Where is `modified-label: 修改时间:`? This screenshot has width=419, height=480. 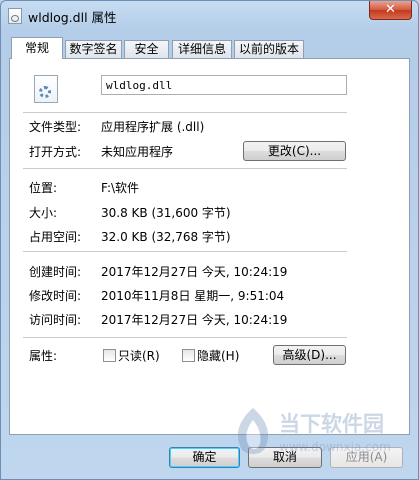 modified-label: 修改时间: is located at coordinates (55, 296).